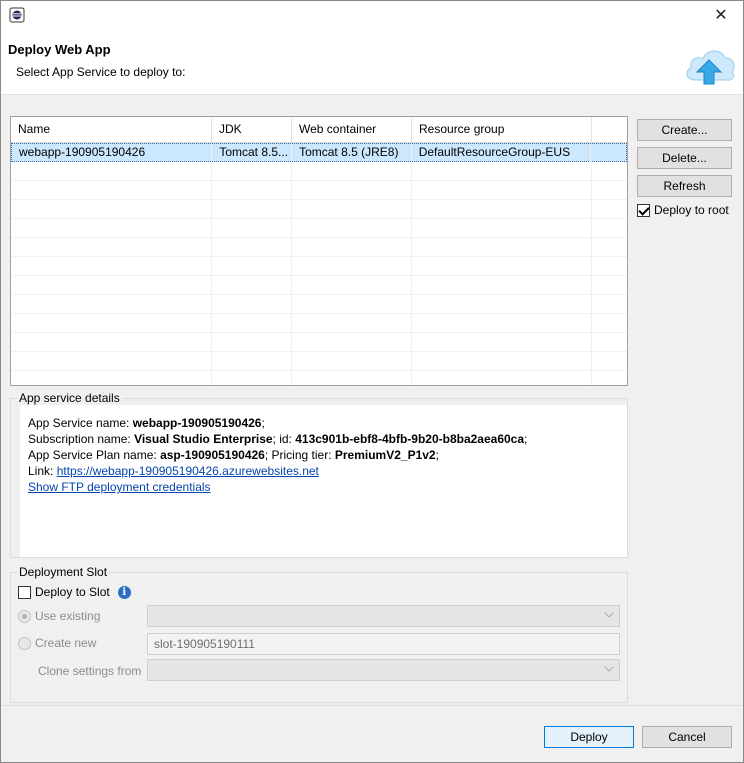 This screenshot has width=744, height=763. What do you see at coordinates (721, 16) in the screenshot?
I see `close-button: ✕` at bounding box center [721, 16].